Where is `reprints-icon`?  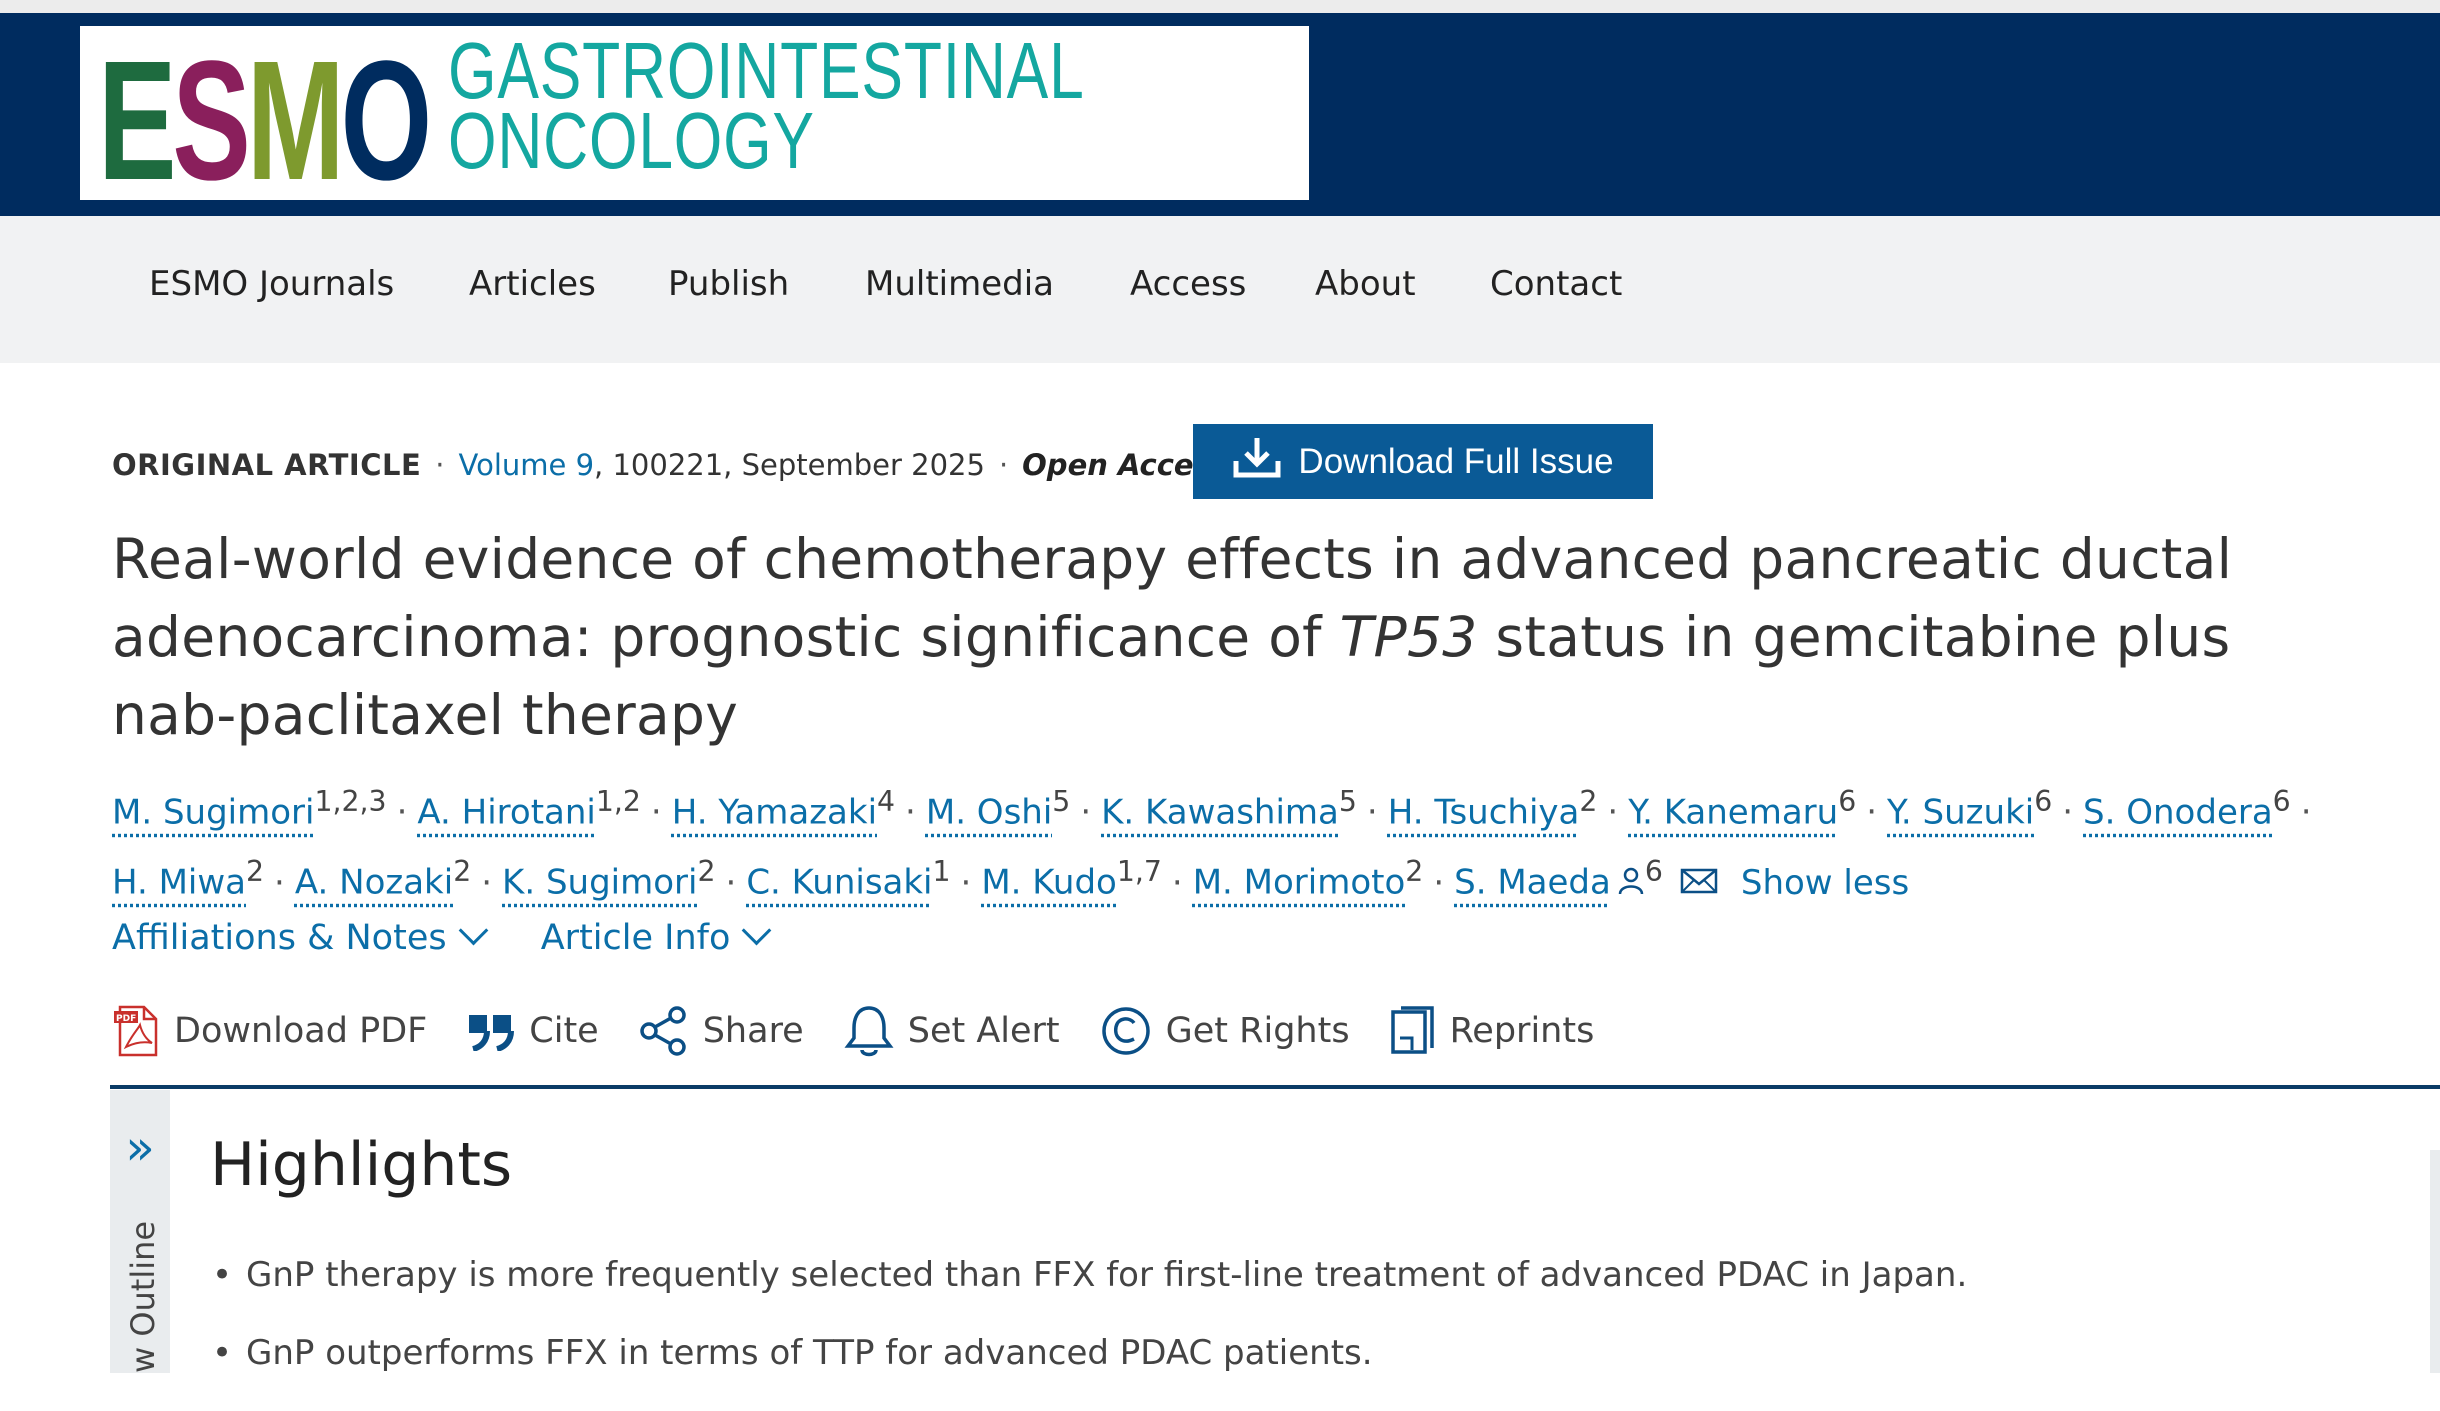 reprints-icon is located at coordinates (1413, 1031).